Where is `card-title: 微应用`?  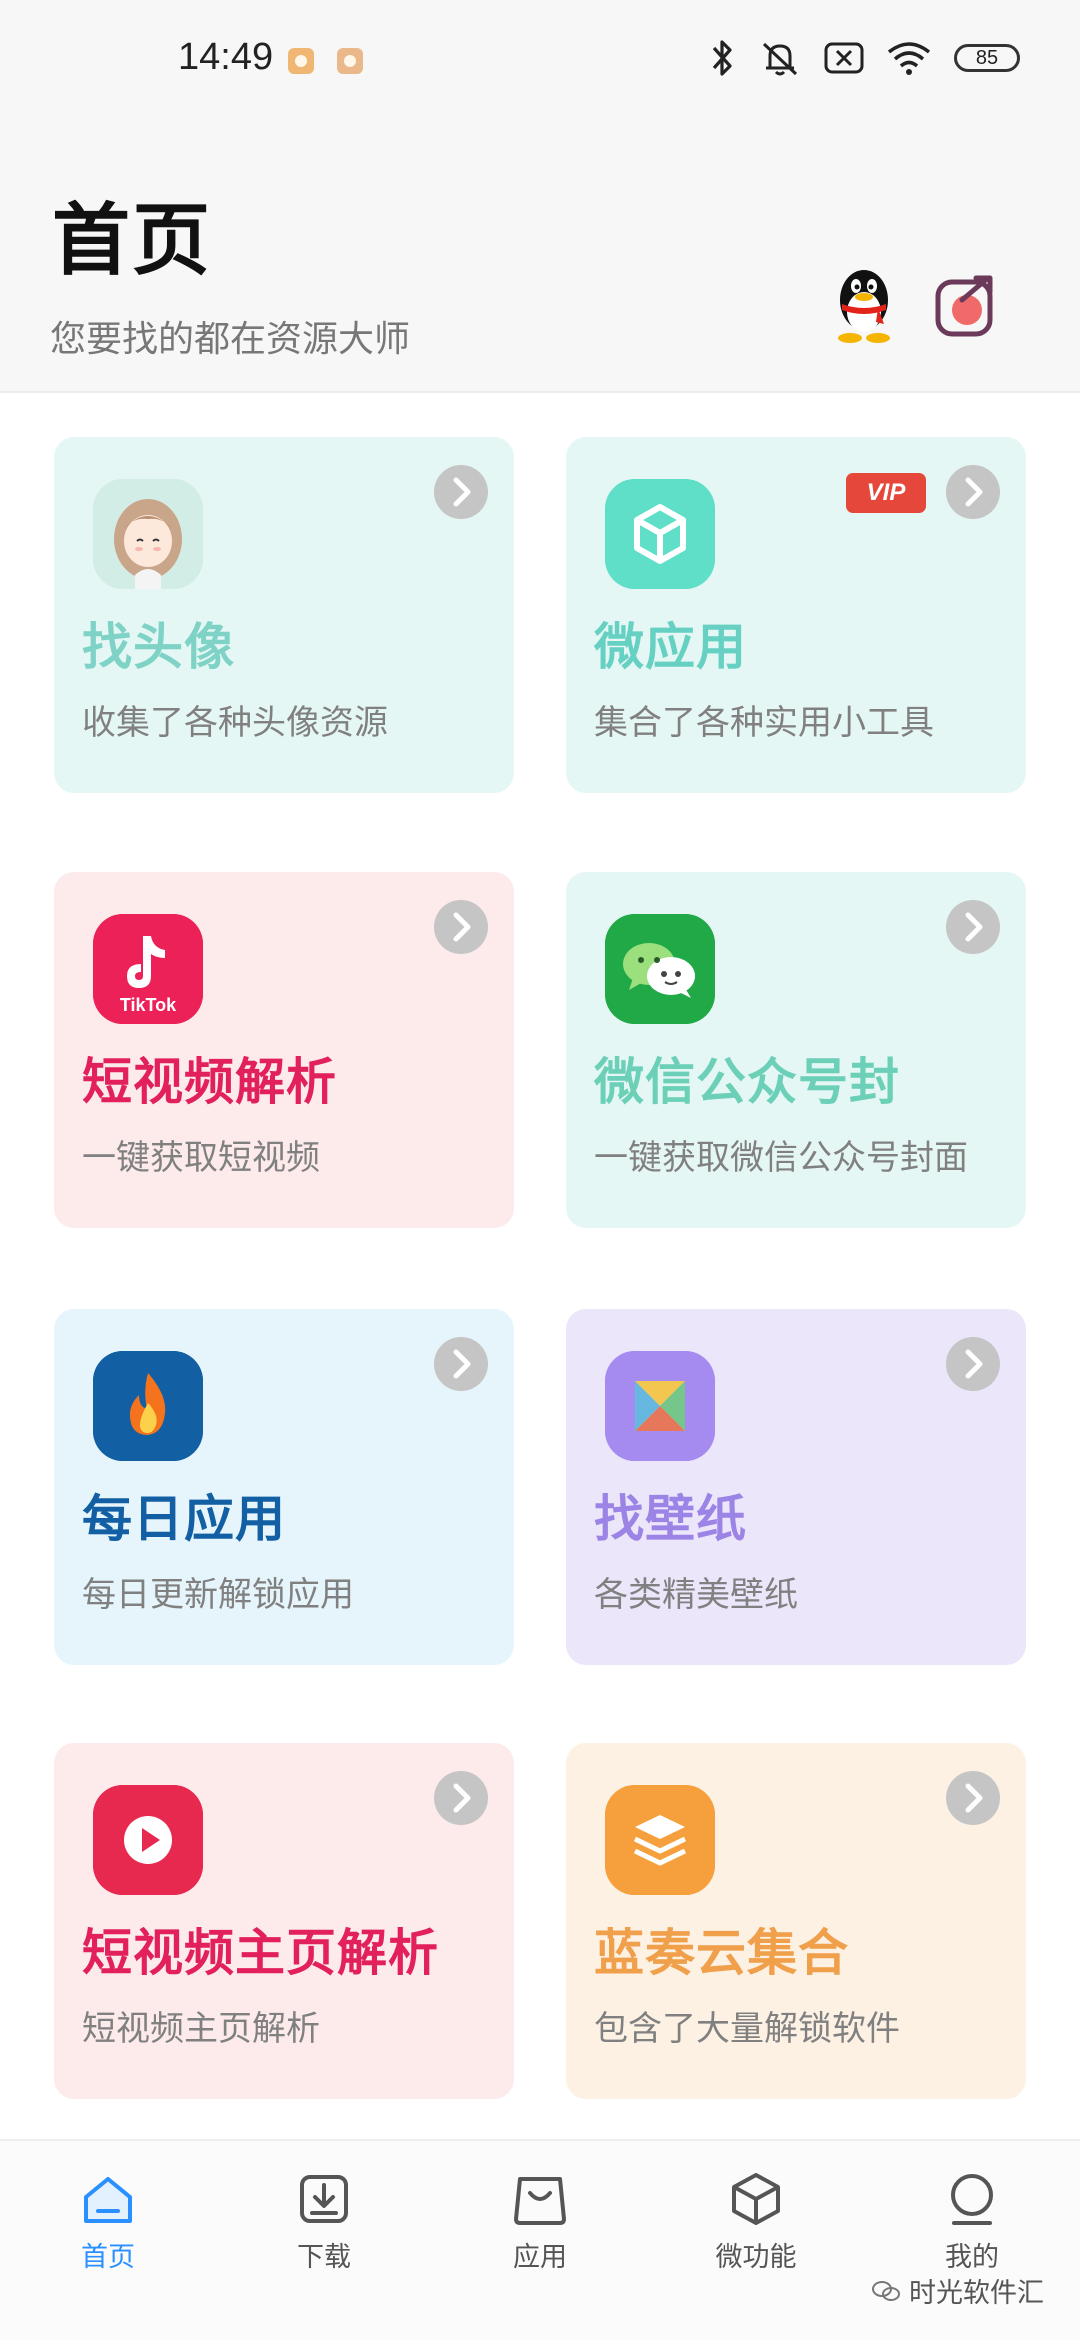 card-title: 微应用 is located at coordinates (670, 647).